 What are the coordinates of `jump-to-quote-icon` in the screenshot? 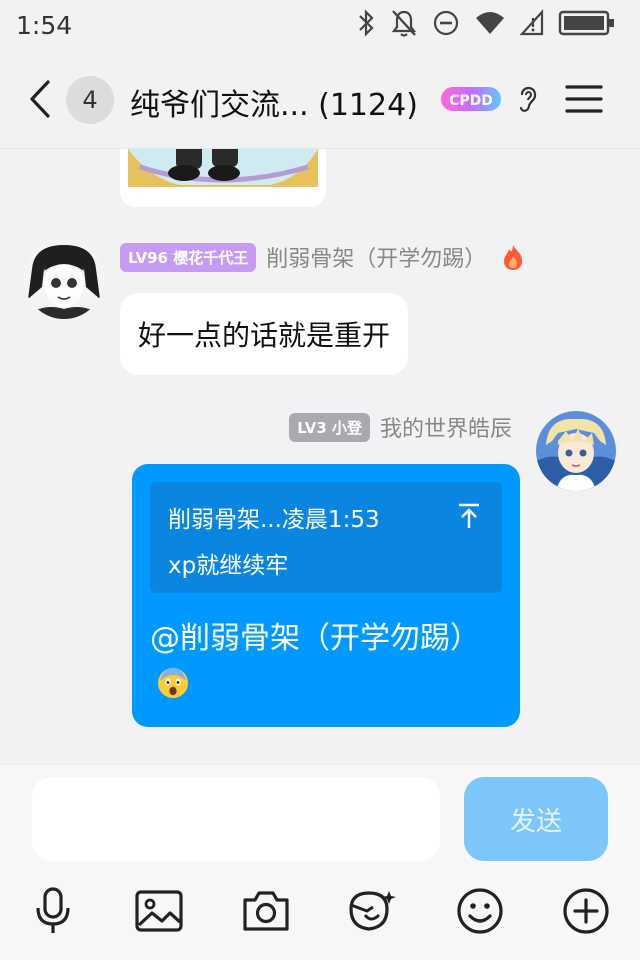 It's located at (469, 516).